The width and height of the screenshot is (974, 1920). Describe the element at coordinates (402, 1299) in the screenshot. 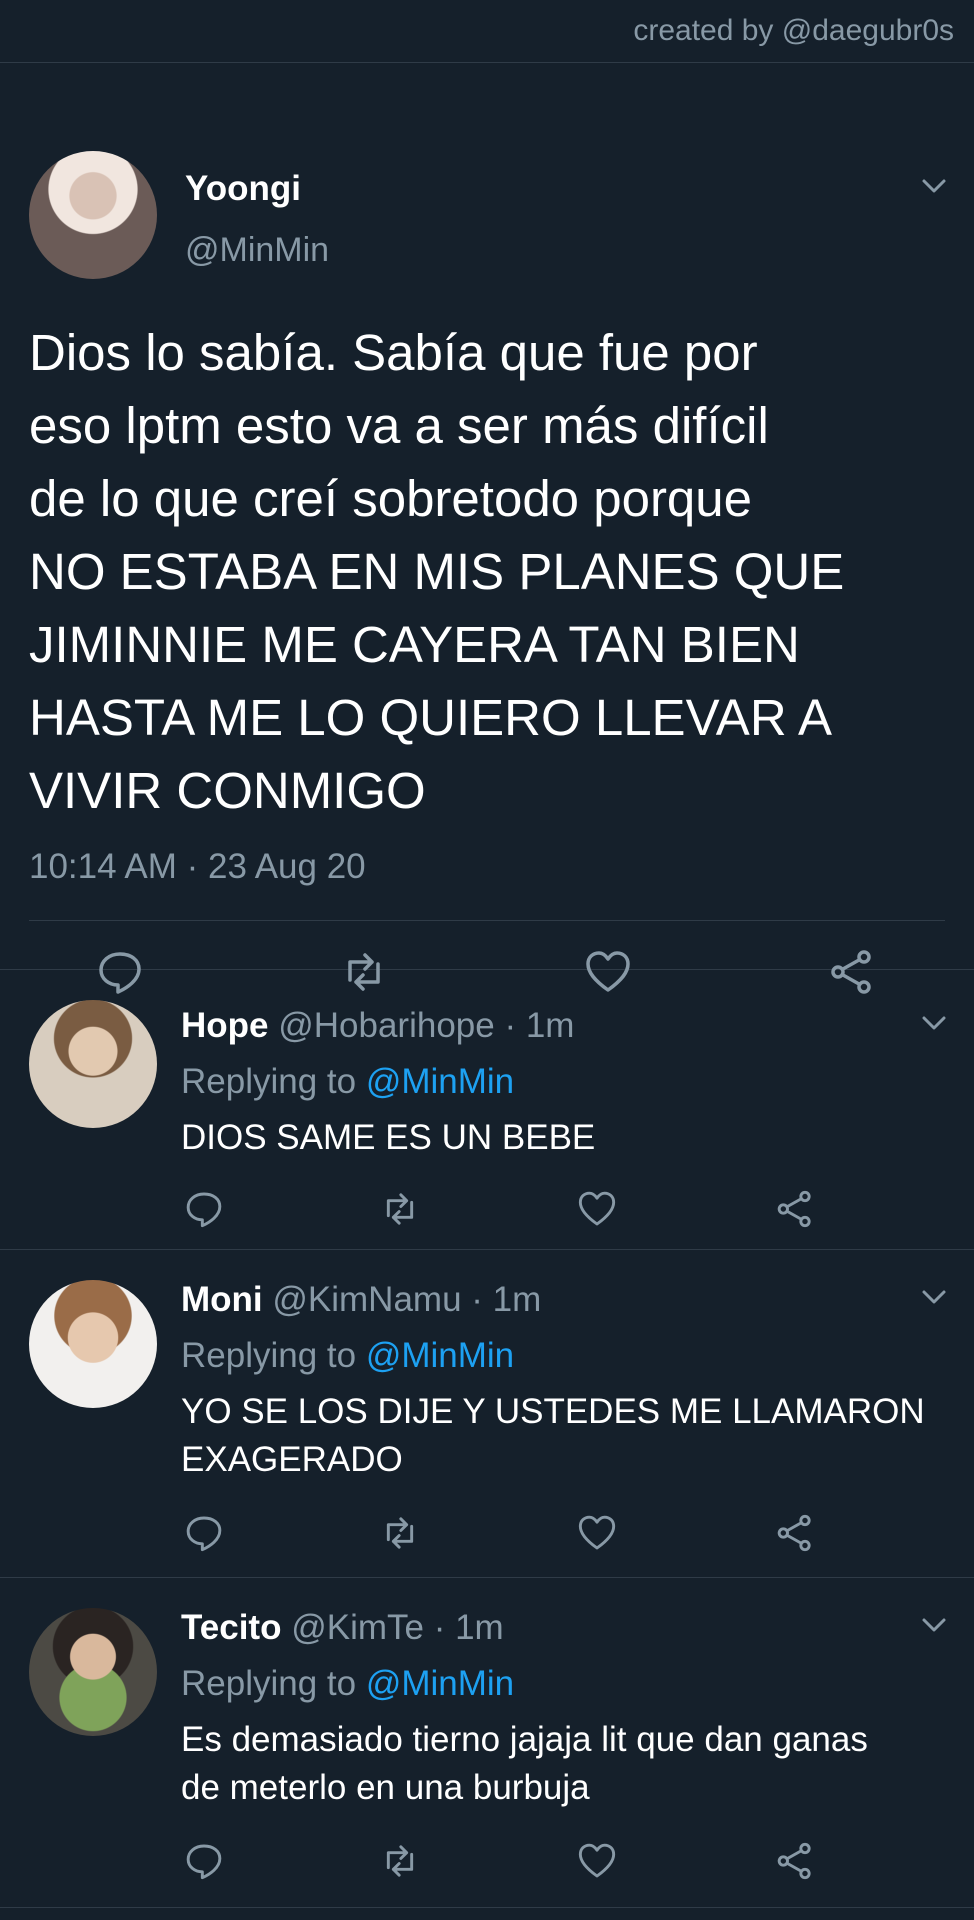

I see `author-meta: @KimNamu · 1m` at that location.